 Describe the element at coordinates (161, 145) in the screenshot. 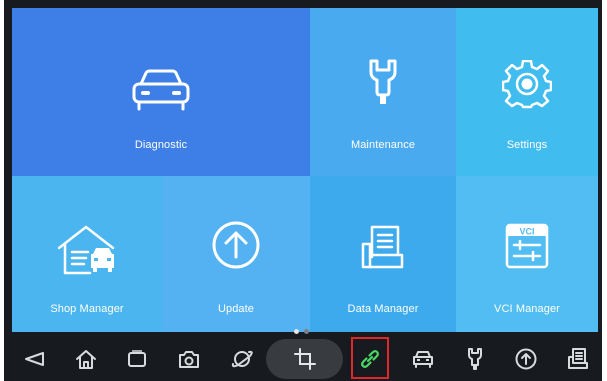

I see `tile-label: Diagnostic` at that location.